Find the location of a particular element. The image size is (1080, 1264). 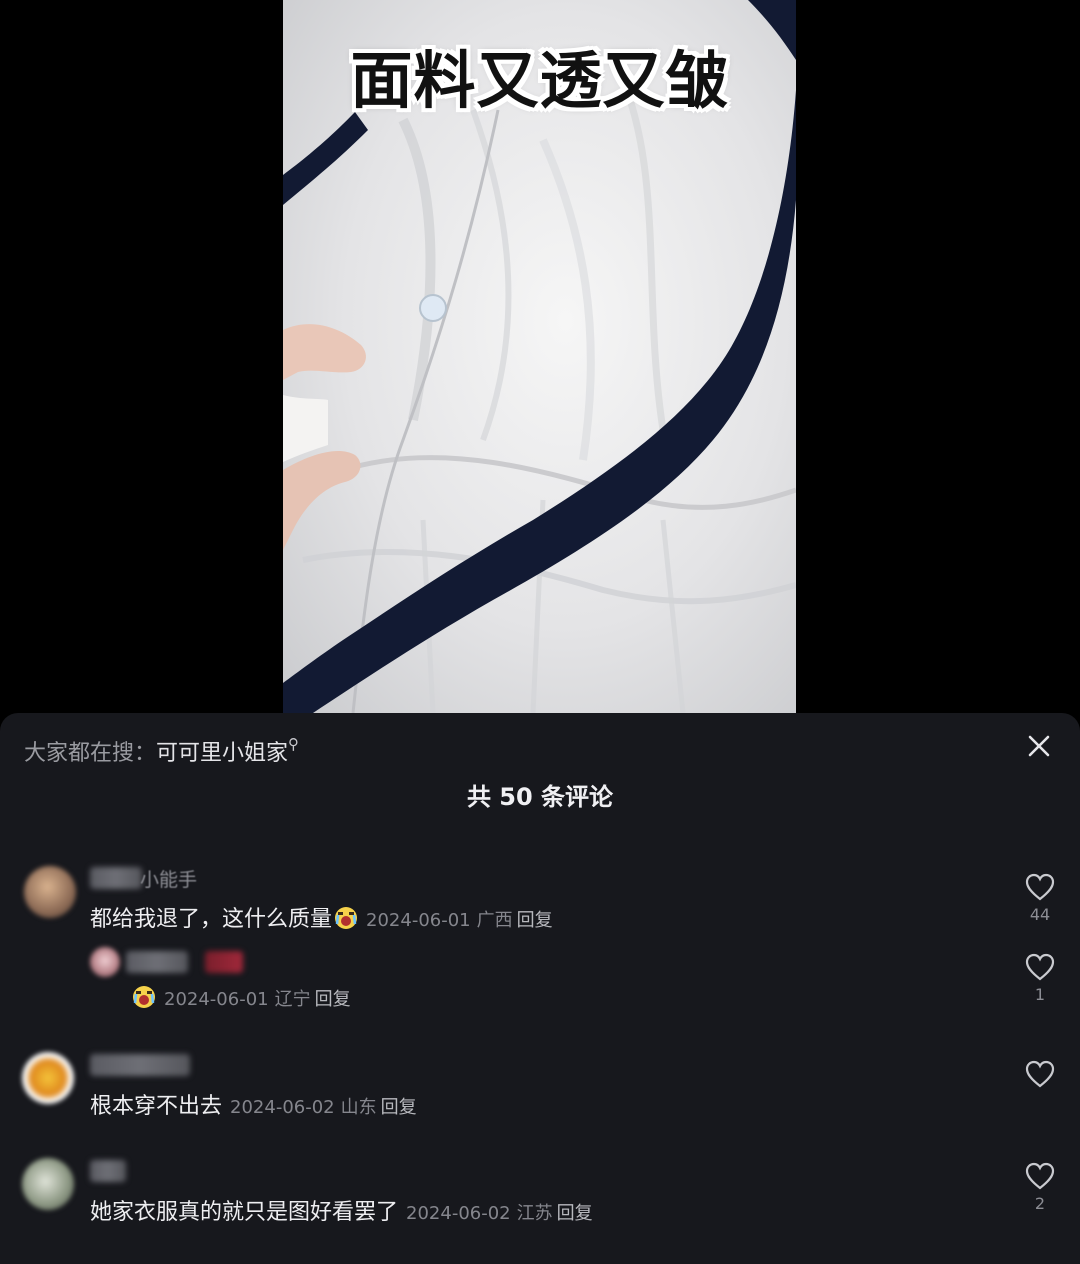

comment-item: 小能手 都给我退了，这什么质量 2024-06-01 广西 回复 44 is located at coordinates (540, 903).